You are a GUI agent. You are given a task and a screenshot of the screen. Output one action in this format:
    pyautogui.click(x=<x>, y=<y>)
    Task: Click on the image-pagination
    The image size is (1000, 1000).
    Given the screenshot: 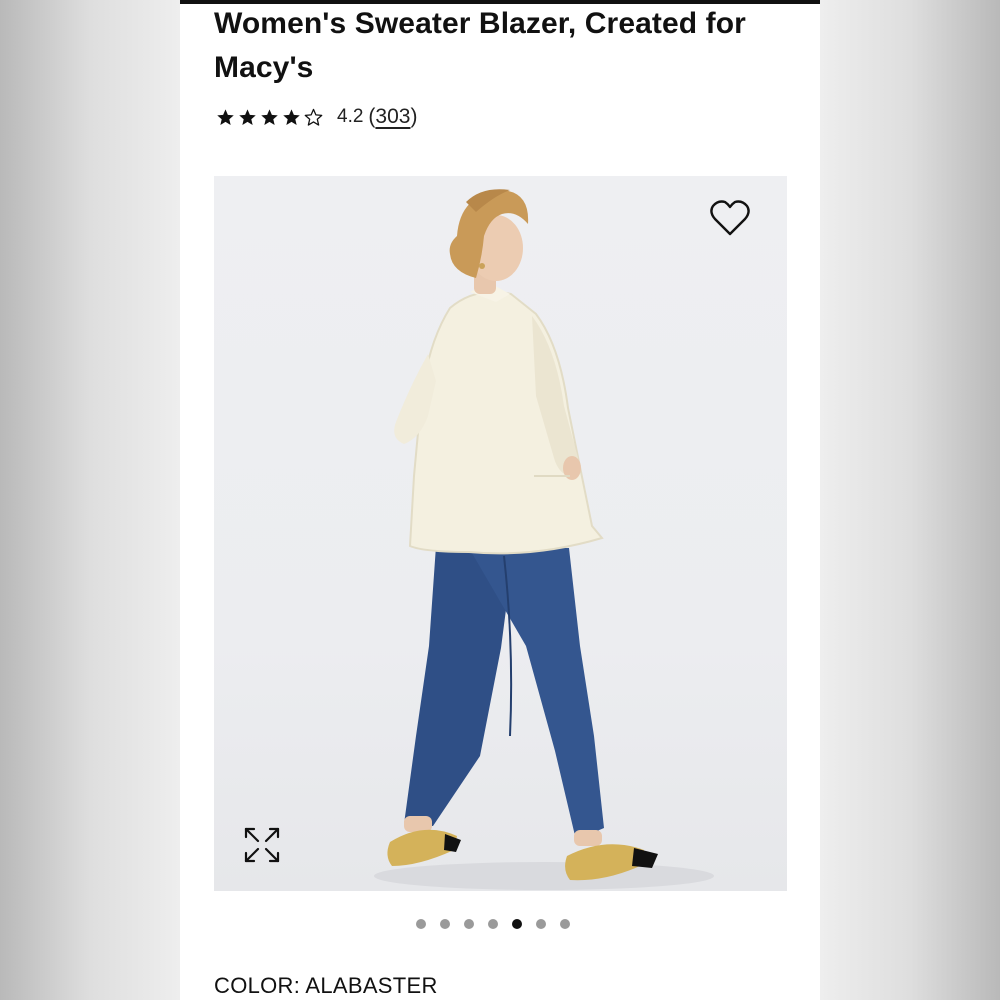 What is the action you would take?
    pyautogui.click(x=493, y=924)
    